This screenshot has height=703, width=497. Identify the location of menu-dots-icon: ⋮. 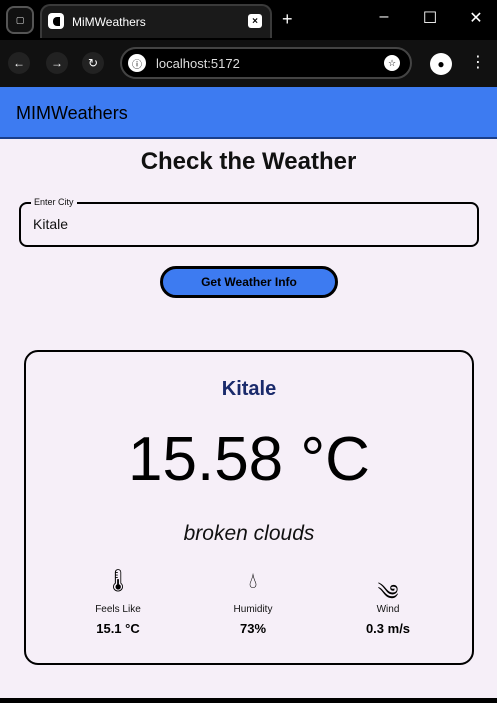
(478, 62).